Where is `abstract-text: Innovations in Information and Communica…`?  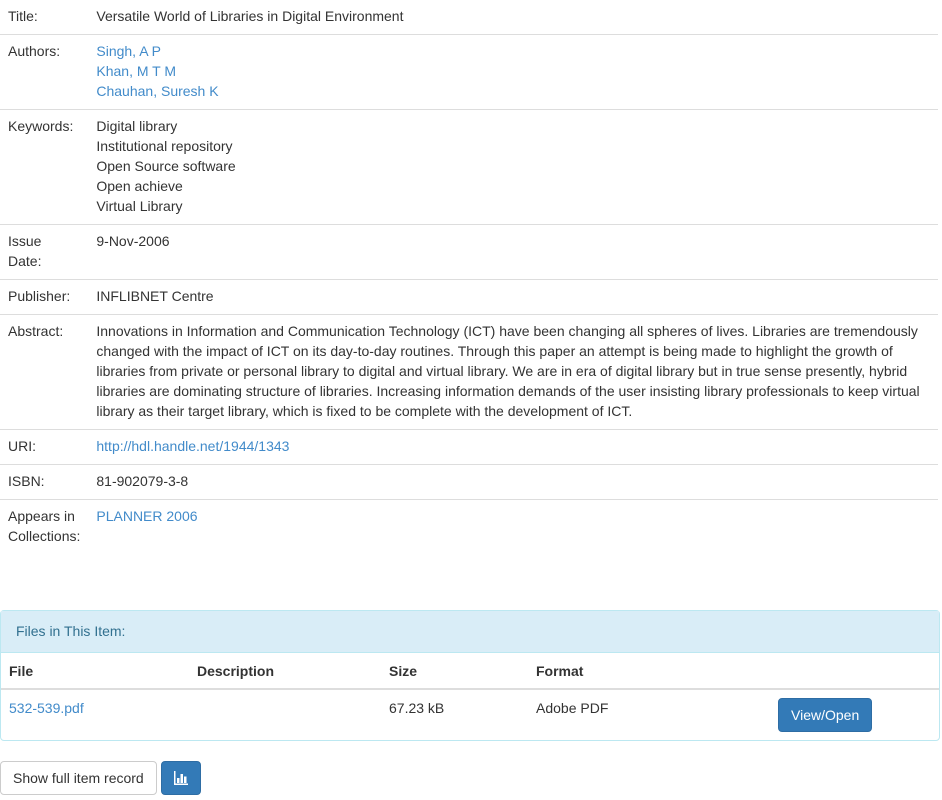 abstract-text: Innovations in Information and Communica… is located at coordinates (513, 372).